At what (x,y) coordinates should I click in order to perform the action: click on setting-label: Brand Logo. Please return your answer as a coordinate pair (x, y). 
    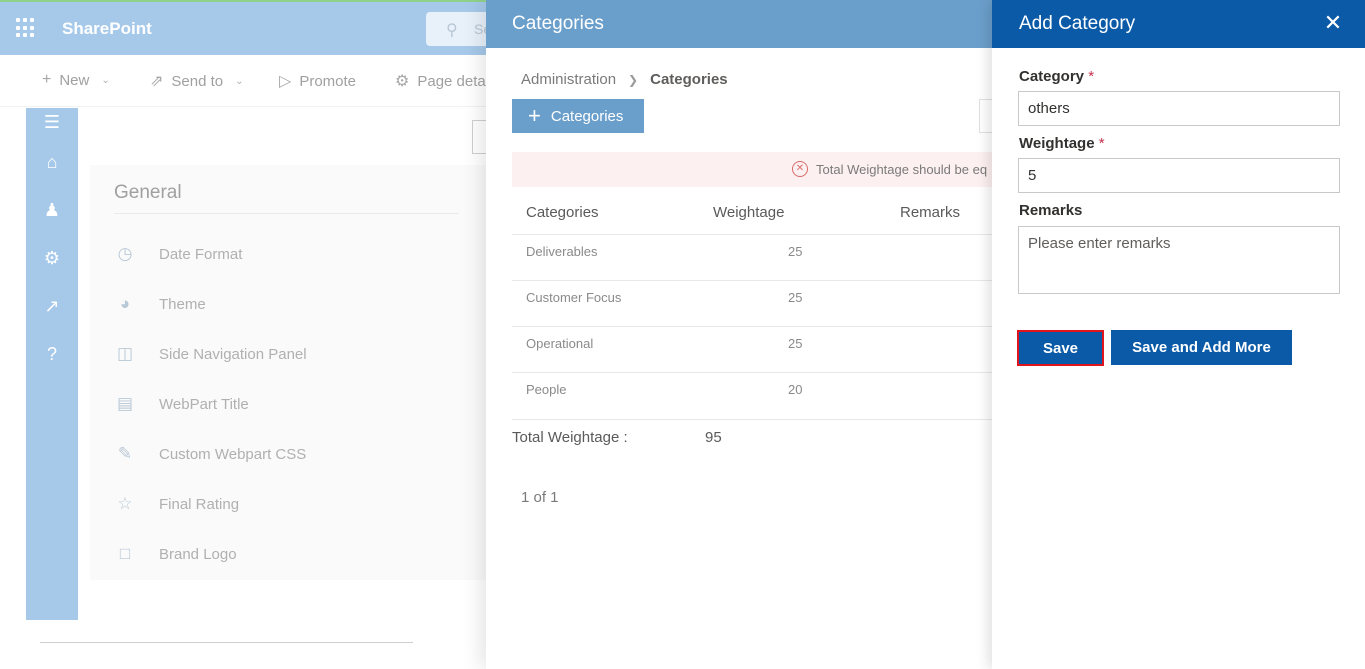
    Looking at the image, I should click on (198, 554).